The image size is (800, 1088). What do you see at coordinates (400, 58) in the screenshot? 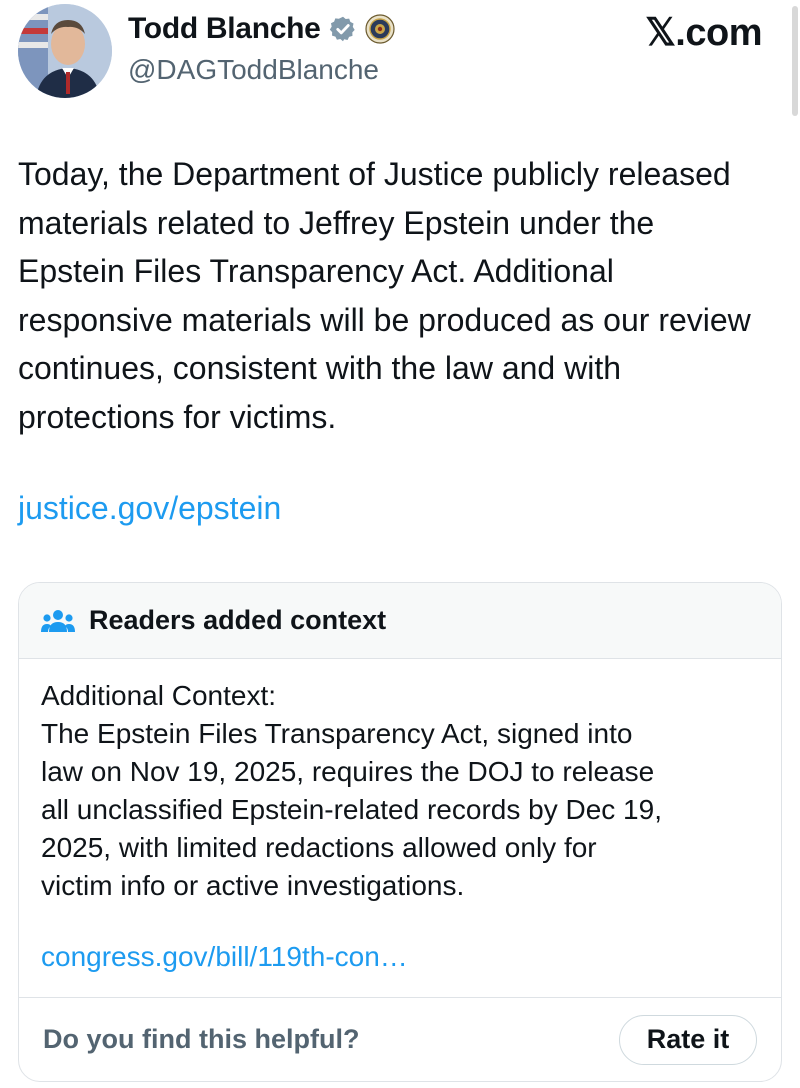
I see `tweet-header: Todd Blanche @DAGToddBlanche 𝕏.com` at bounding box center [400, 58].